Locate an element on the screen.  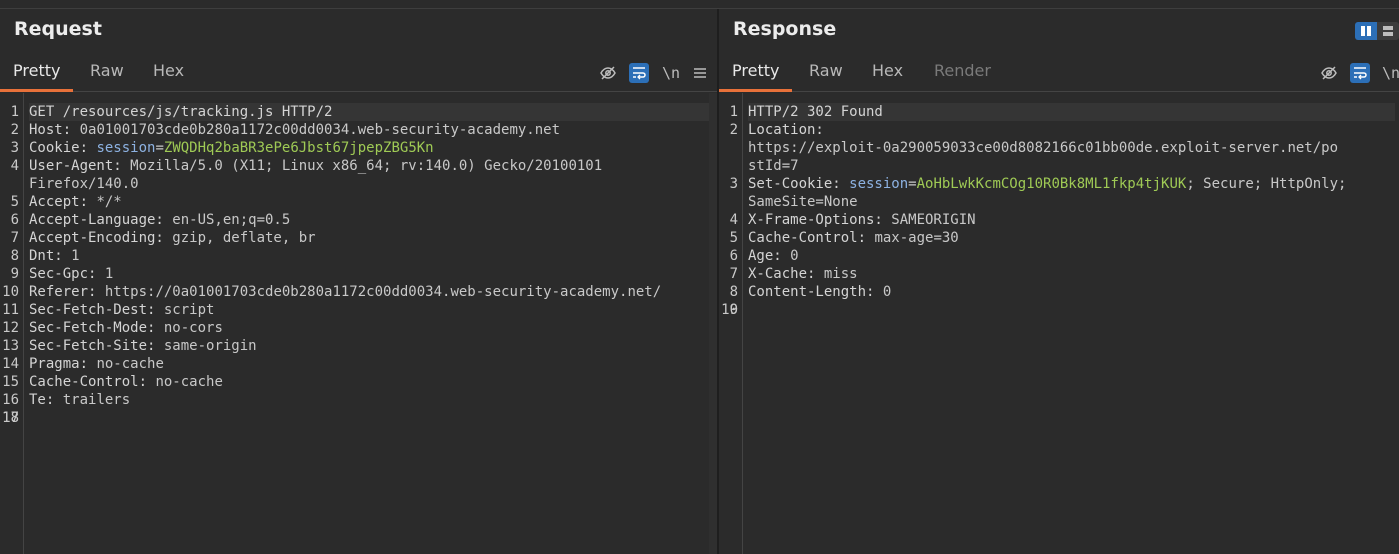
code-line: 14 Pragma: no-cache is located at coordinates (357, 364).